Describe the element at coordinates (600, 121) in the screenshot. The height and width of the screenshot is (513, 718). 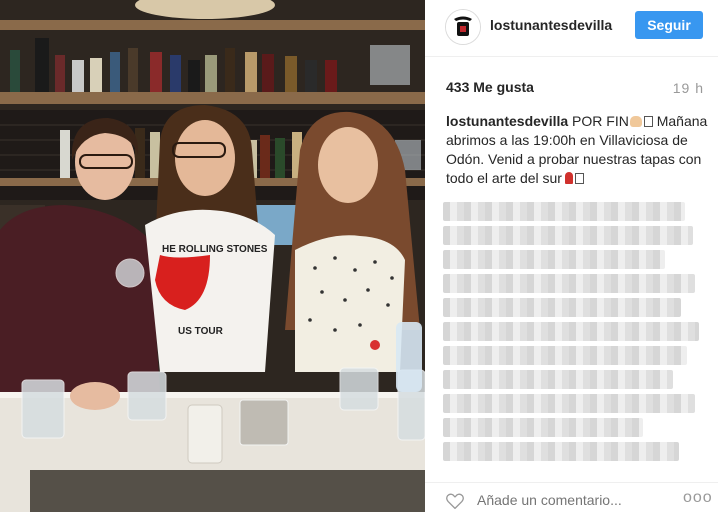
I see `caption-text-1: POR FIN` at that location.